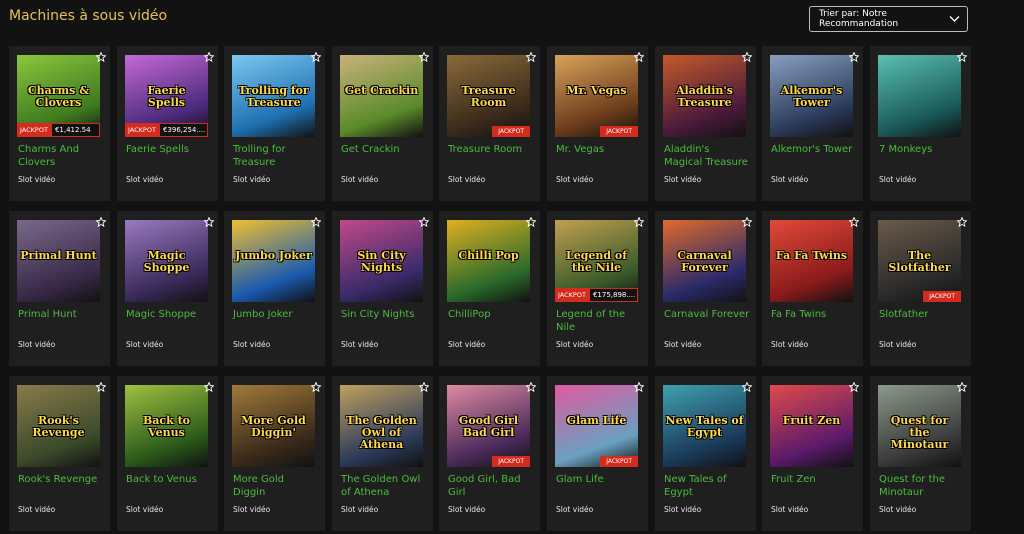 This screenshot has width=1024, height=534. Describe the element at coordinates (814, 479) in the screenshot. I see `game-name-link: Fruit Zen` at that location.